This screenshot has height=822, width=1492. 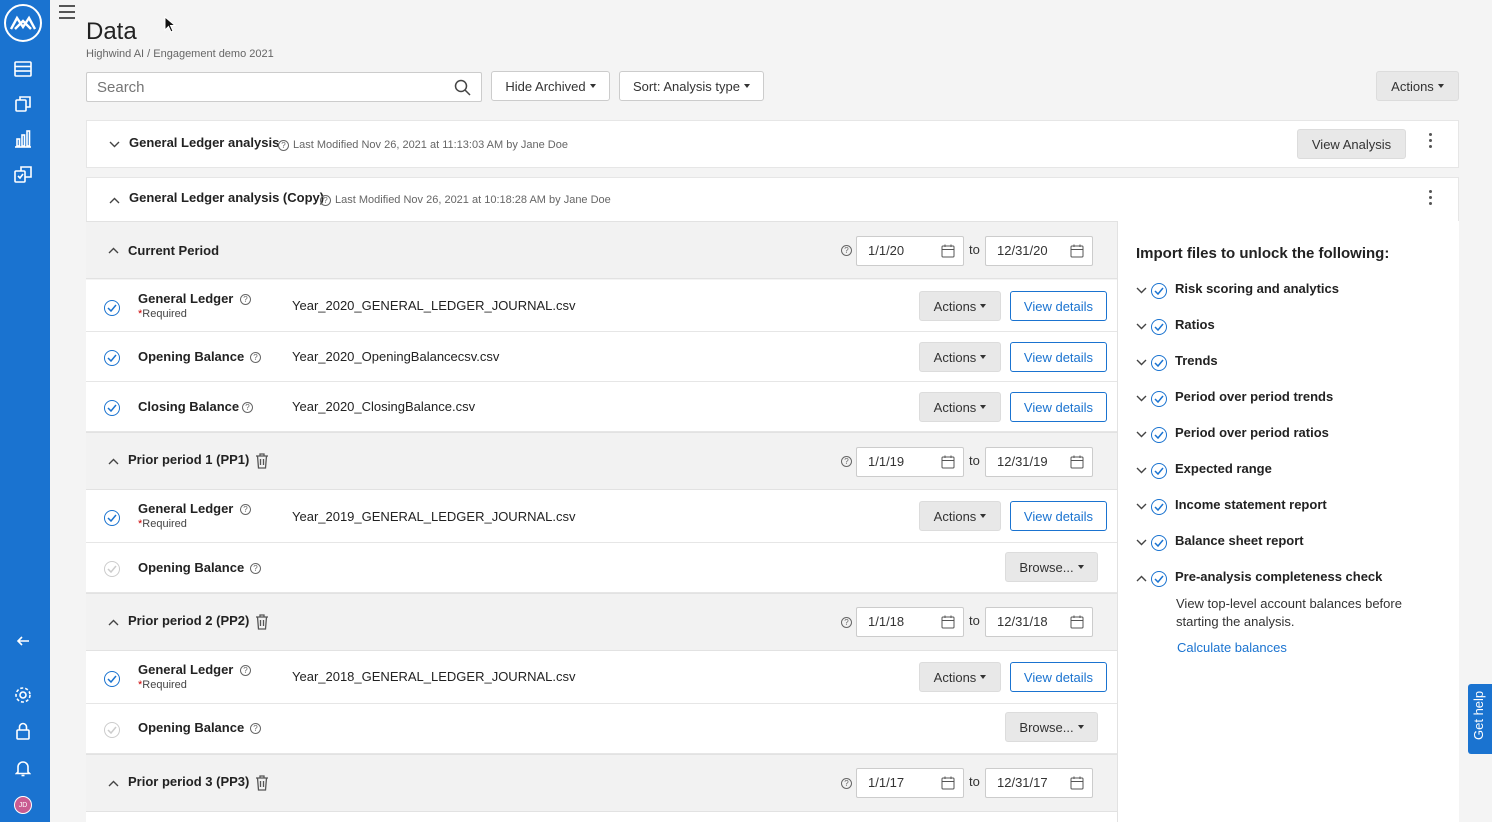 I want to click on hide-archived-dropdown: Hide Archived, so click(x=550, y=86).